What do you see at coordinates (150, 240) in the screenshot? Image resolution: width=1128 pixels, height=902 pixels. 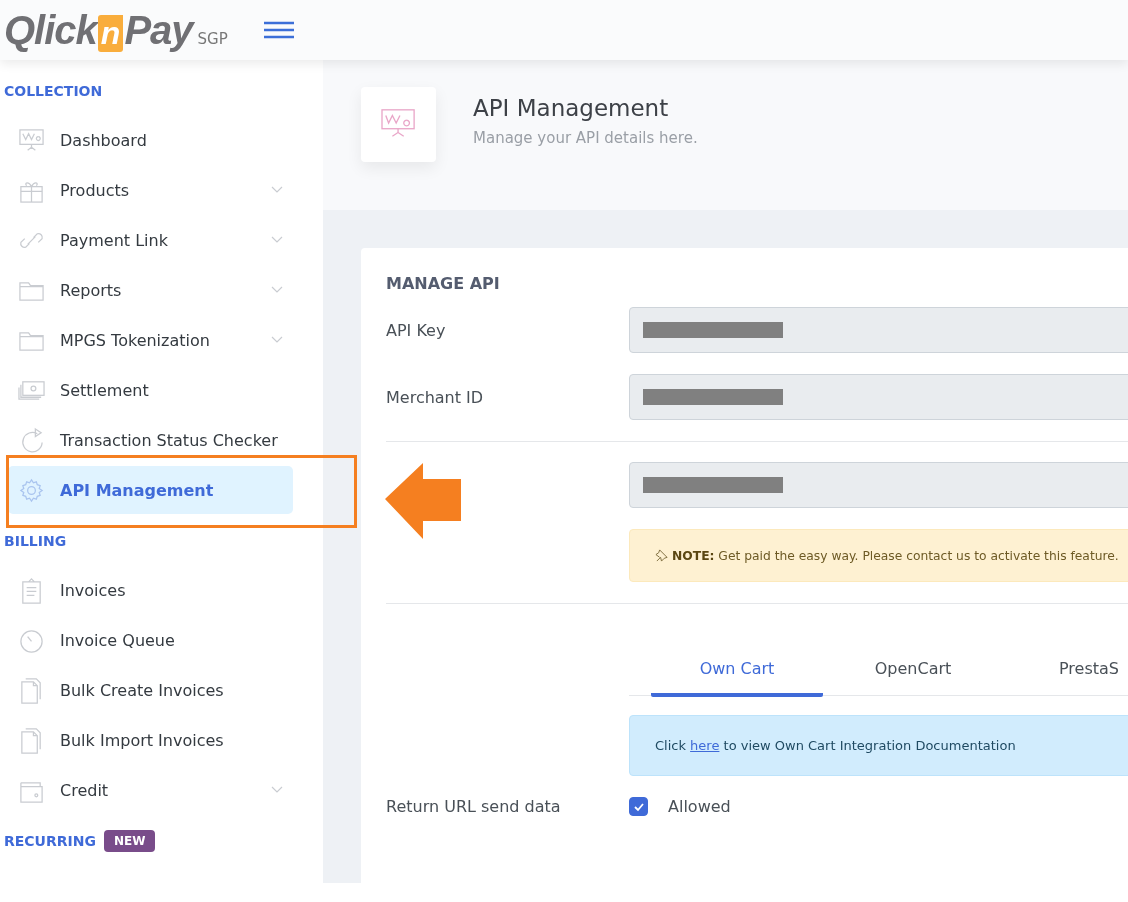 I see `nav-item: Payment Link` at bounding box center [150, 240].